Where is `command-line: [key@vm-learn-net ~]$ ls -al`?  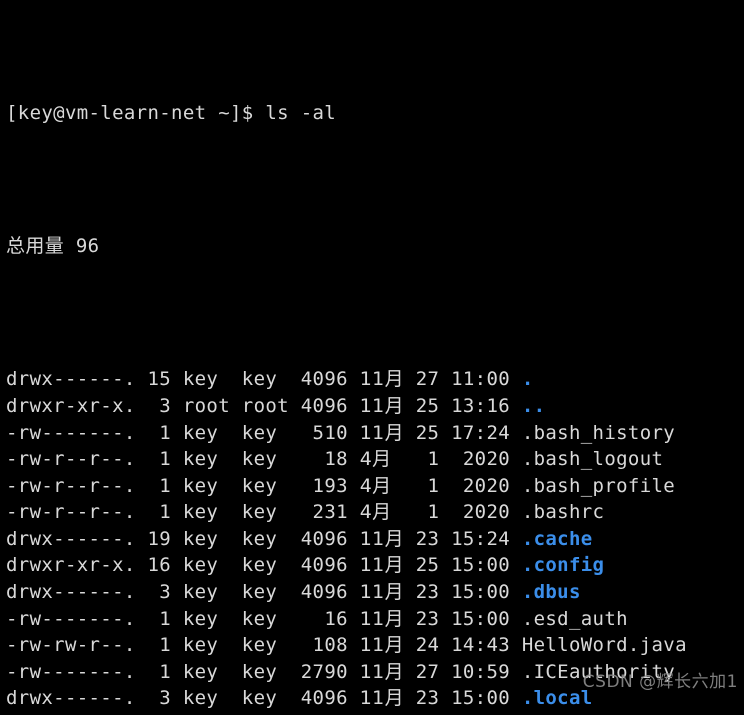 command-line: [key@vm-learn-net ~]$ ls -al is located at coordinates (375, 113).